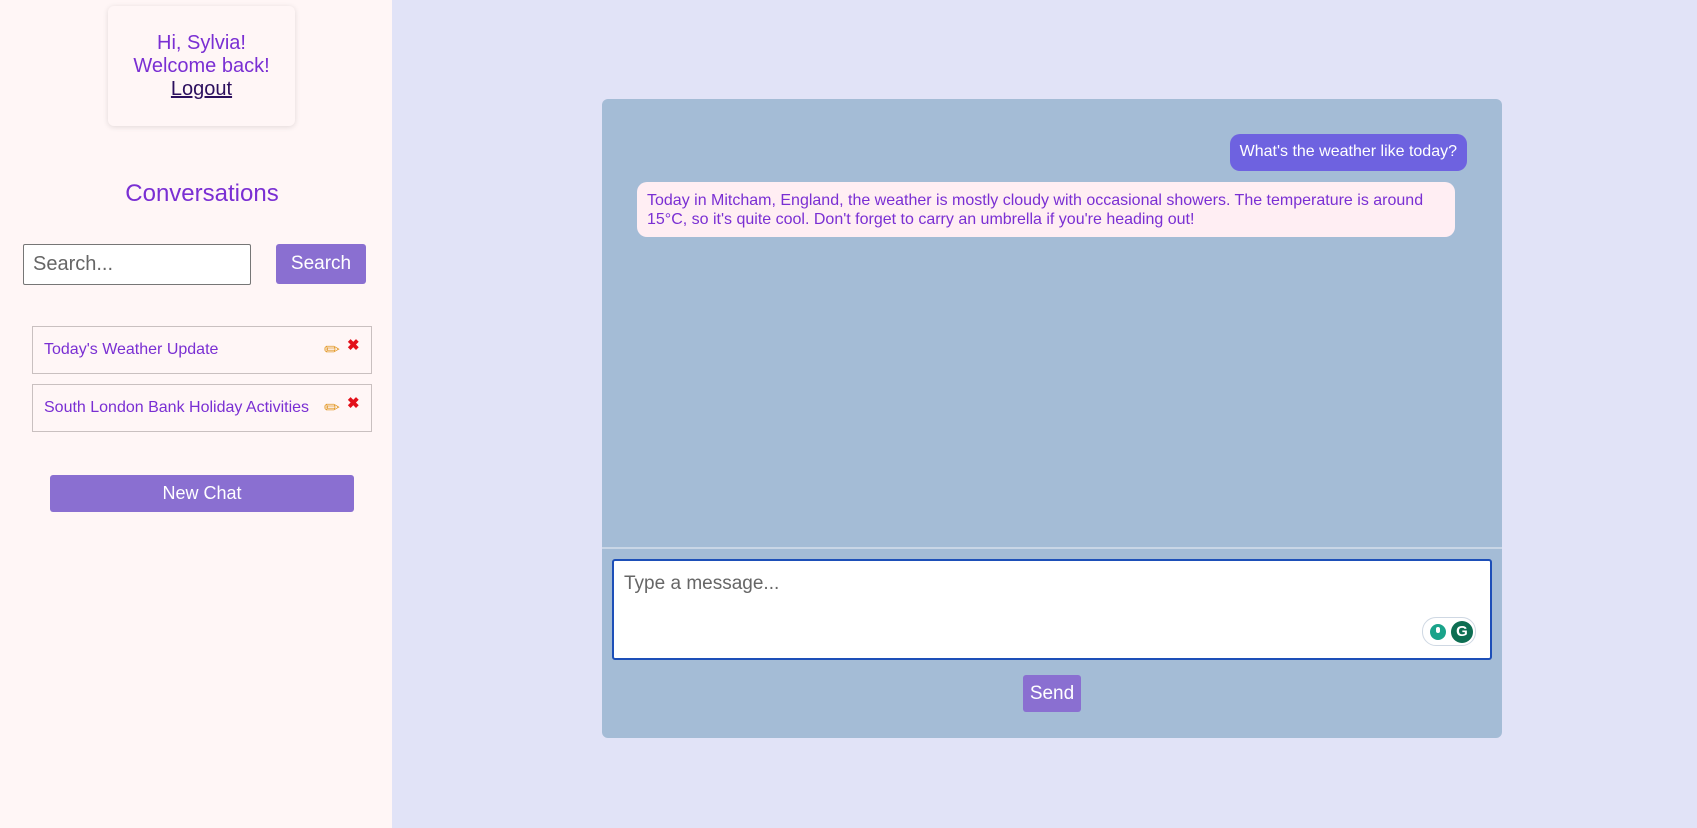  I want to click on conversation-label: Today's Weather Update, so click(131, 350).